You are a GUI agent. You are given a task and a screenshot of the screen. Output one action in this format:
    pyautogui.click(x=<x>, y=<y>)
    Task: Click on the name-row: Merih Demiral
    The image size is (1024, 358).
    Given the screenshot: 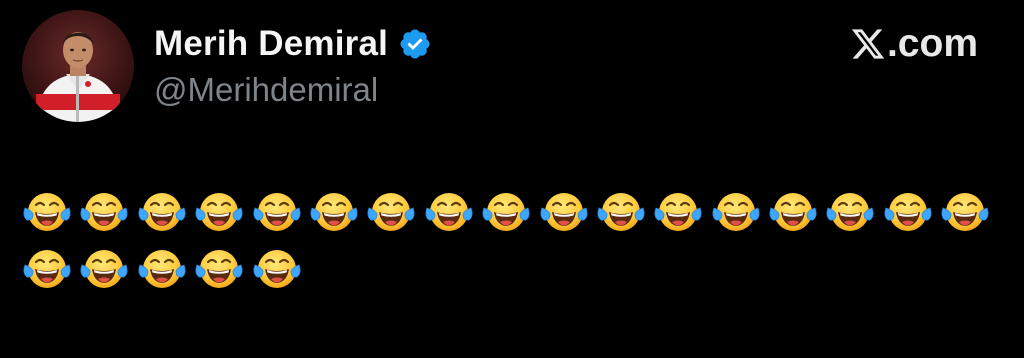 What is the action you would take?
    pyautogui.click(x=293, y=44)
    